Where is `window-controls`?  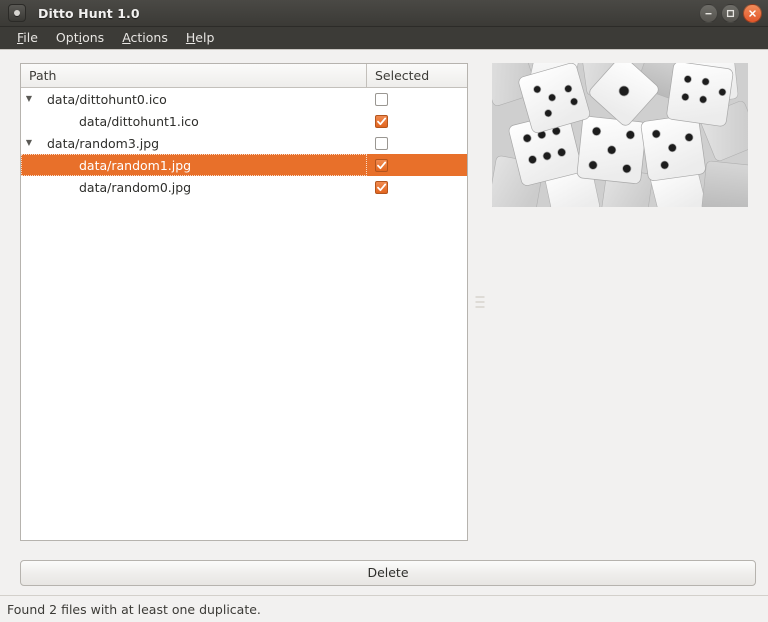 window-controls is located at coordinates (730, 13).